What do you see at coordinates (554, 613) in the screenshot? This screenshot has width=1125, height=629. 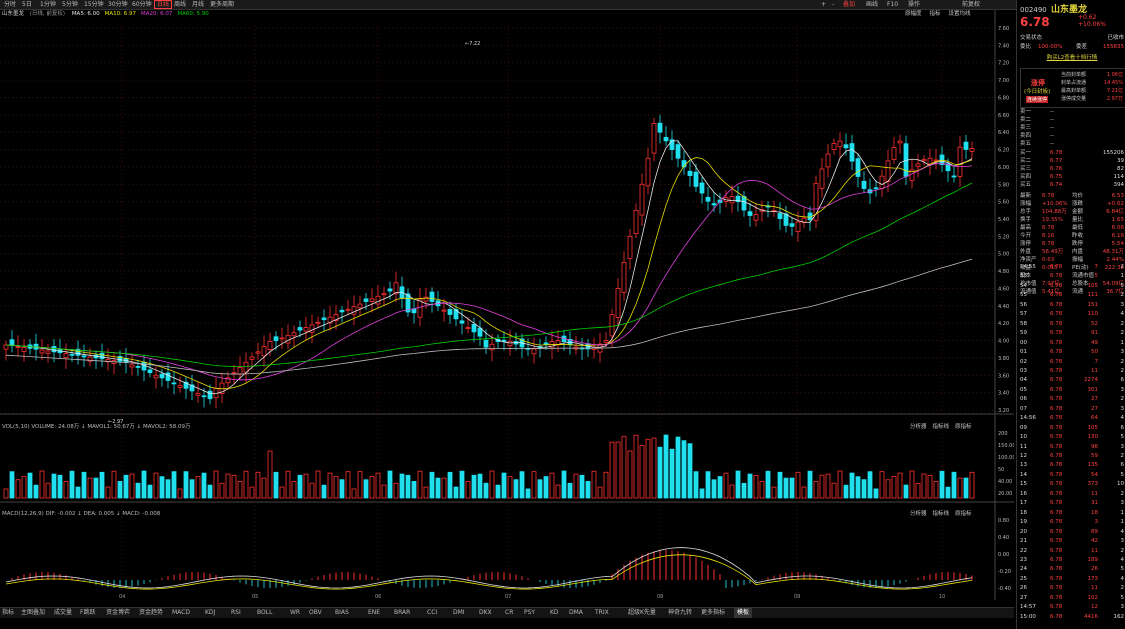 I see `indicator-tab: KD` at bounding box center [554, 613].